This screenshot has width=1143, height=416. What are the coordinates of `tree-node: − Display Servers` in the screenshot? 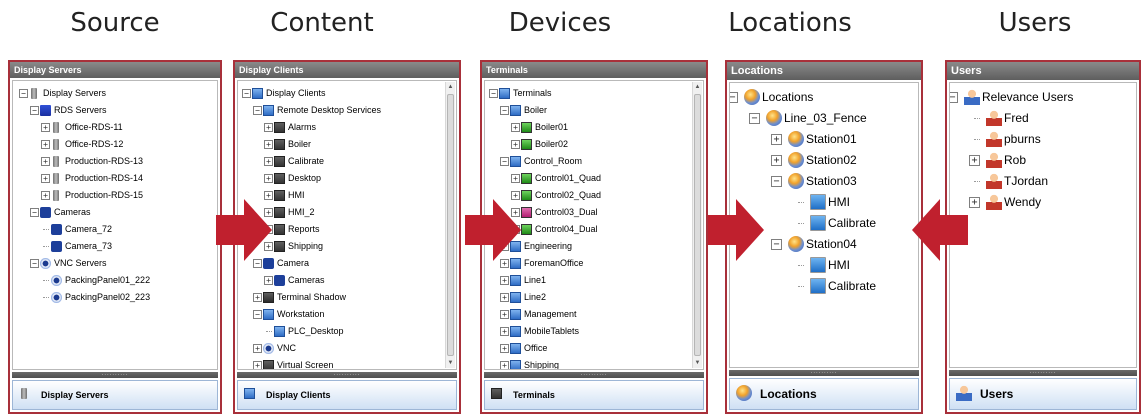 It's located at (116, 93).